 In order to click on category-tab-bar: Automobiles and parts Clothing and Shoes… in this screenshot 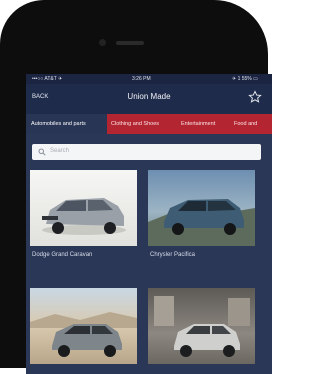, I will do `click(149, 124)`.